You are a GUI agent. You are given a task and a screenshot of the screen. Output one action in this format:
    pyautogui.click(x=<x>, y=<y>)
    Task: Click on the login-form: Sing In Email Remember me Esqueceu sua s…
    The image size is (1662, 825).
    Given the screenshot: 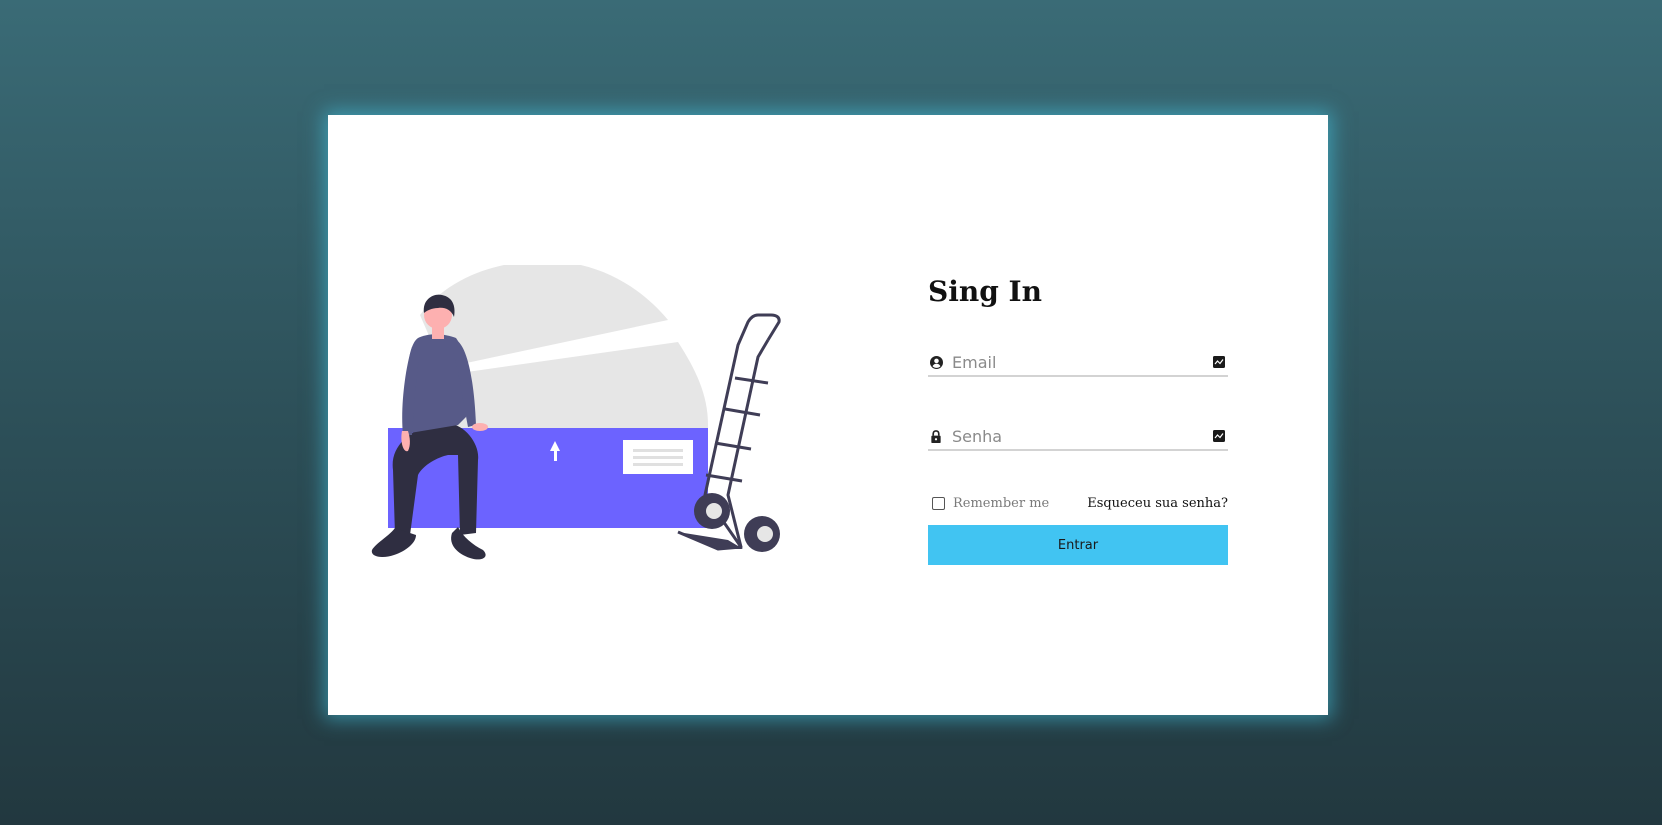 What is the action you would take?
    pyautogui.click(x=1078, y=420)
    